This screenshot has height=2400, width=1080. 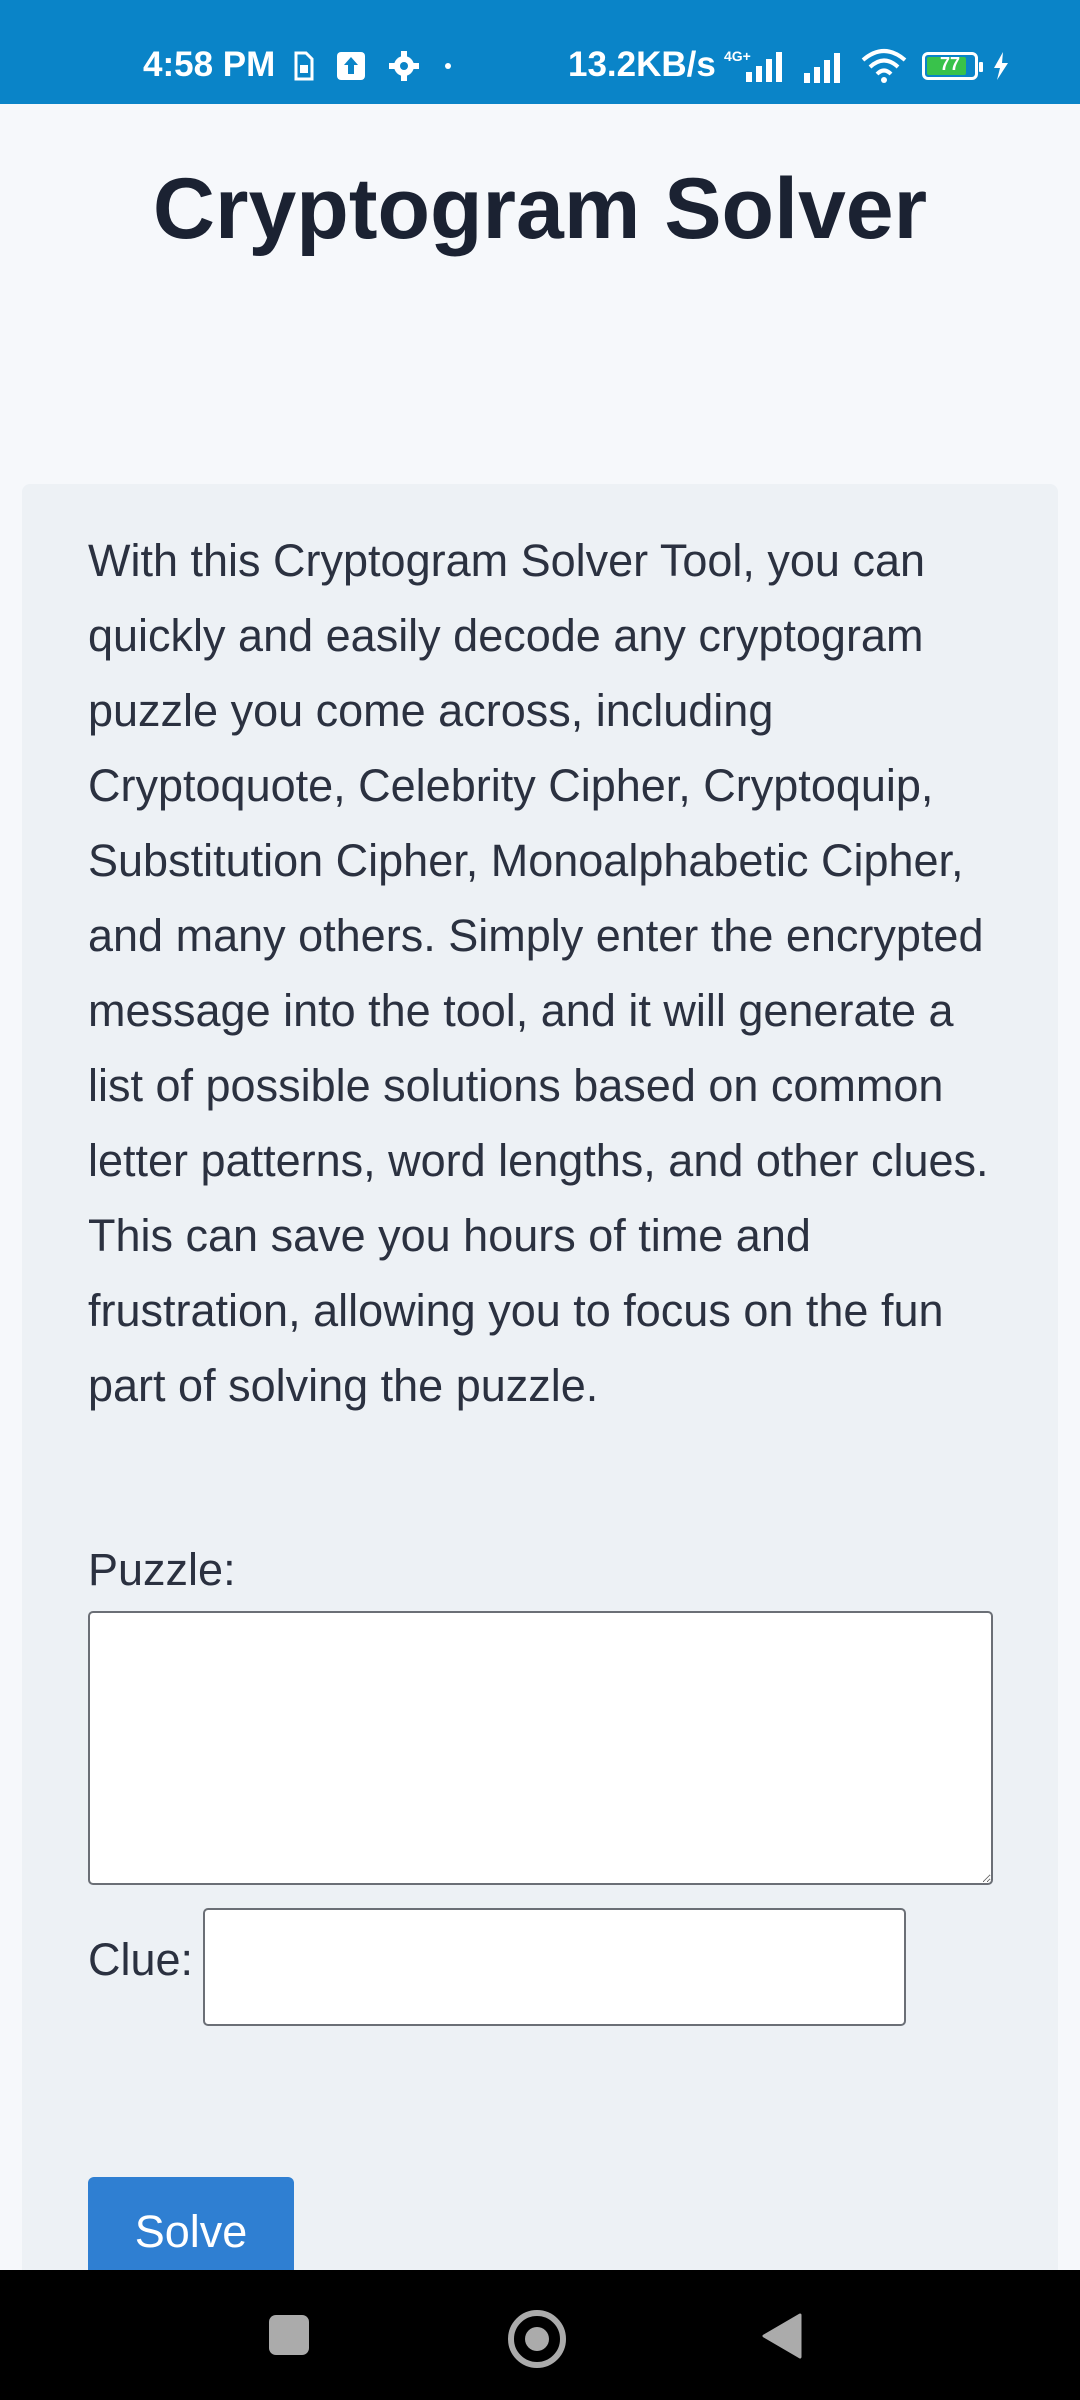 What do you see at coordinates (822, 68) in the screenshot?
I see `signal-icon` at bounding box center [822, 68].